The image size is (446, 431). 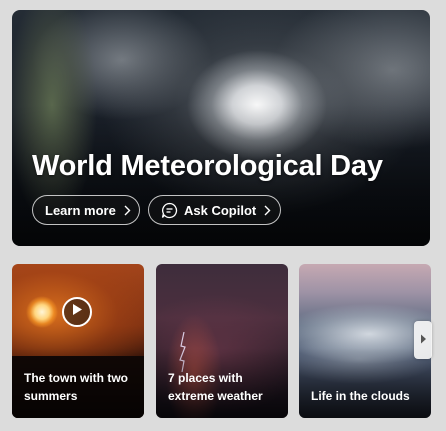 I want to click on ask-copilot-label: Ask Copilot, so click(x=220, y=210).